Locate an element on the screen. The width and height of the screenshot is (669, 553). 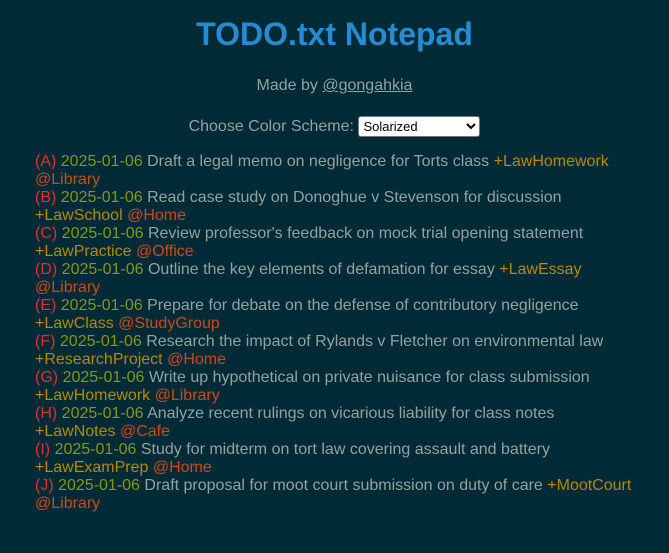
todo-context: @StudyGroup is located at coordinates (169, 323).